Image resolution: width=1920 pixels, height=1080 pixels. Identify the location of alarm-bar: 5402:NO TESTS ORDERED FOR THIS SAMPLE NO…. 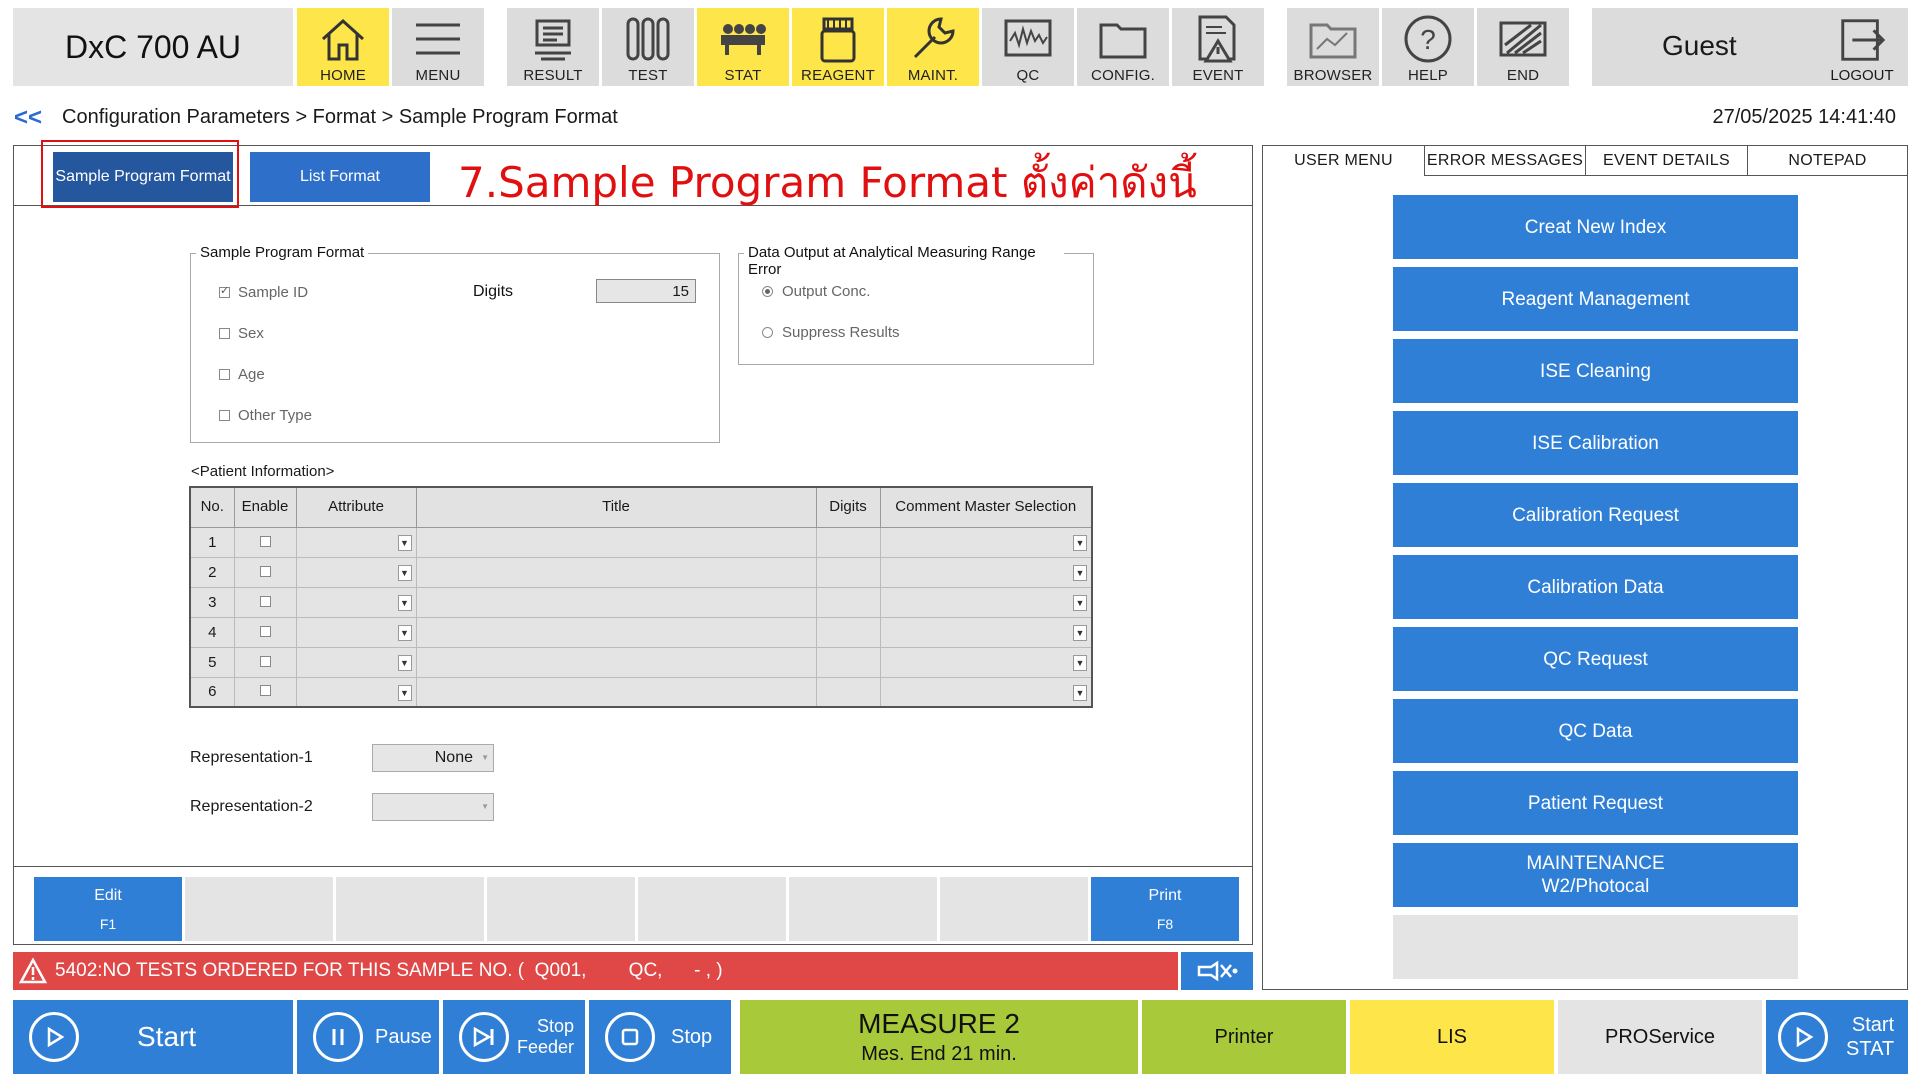
(595, 971).